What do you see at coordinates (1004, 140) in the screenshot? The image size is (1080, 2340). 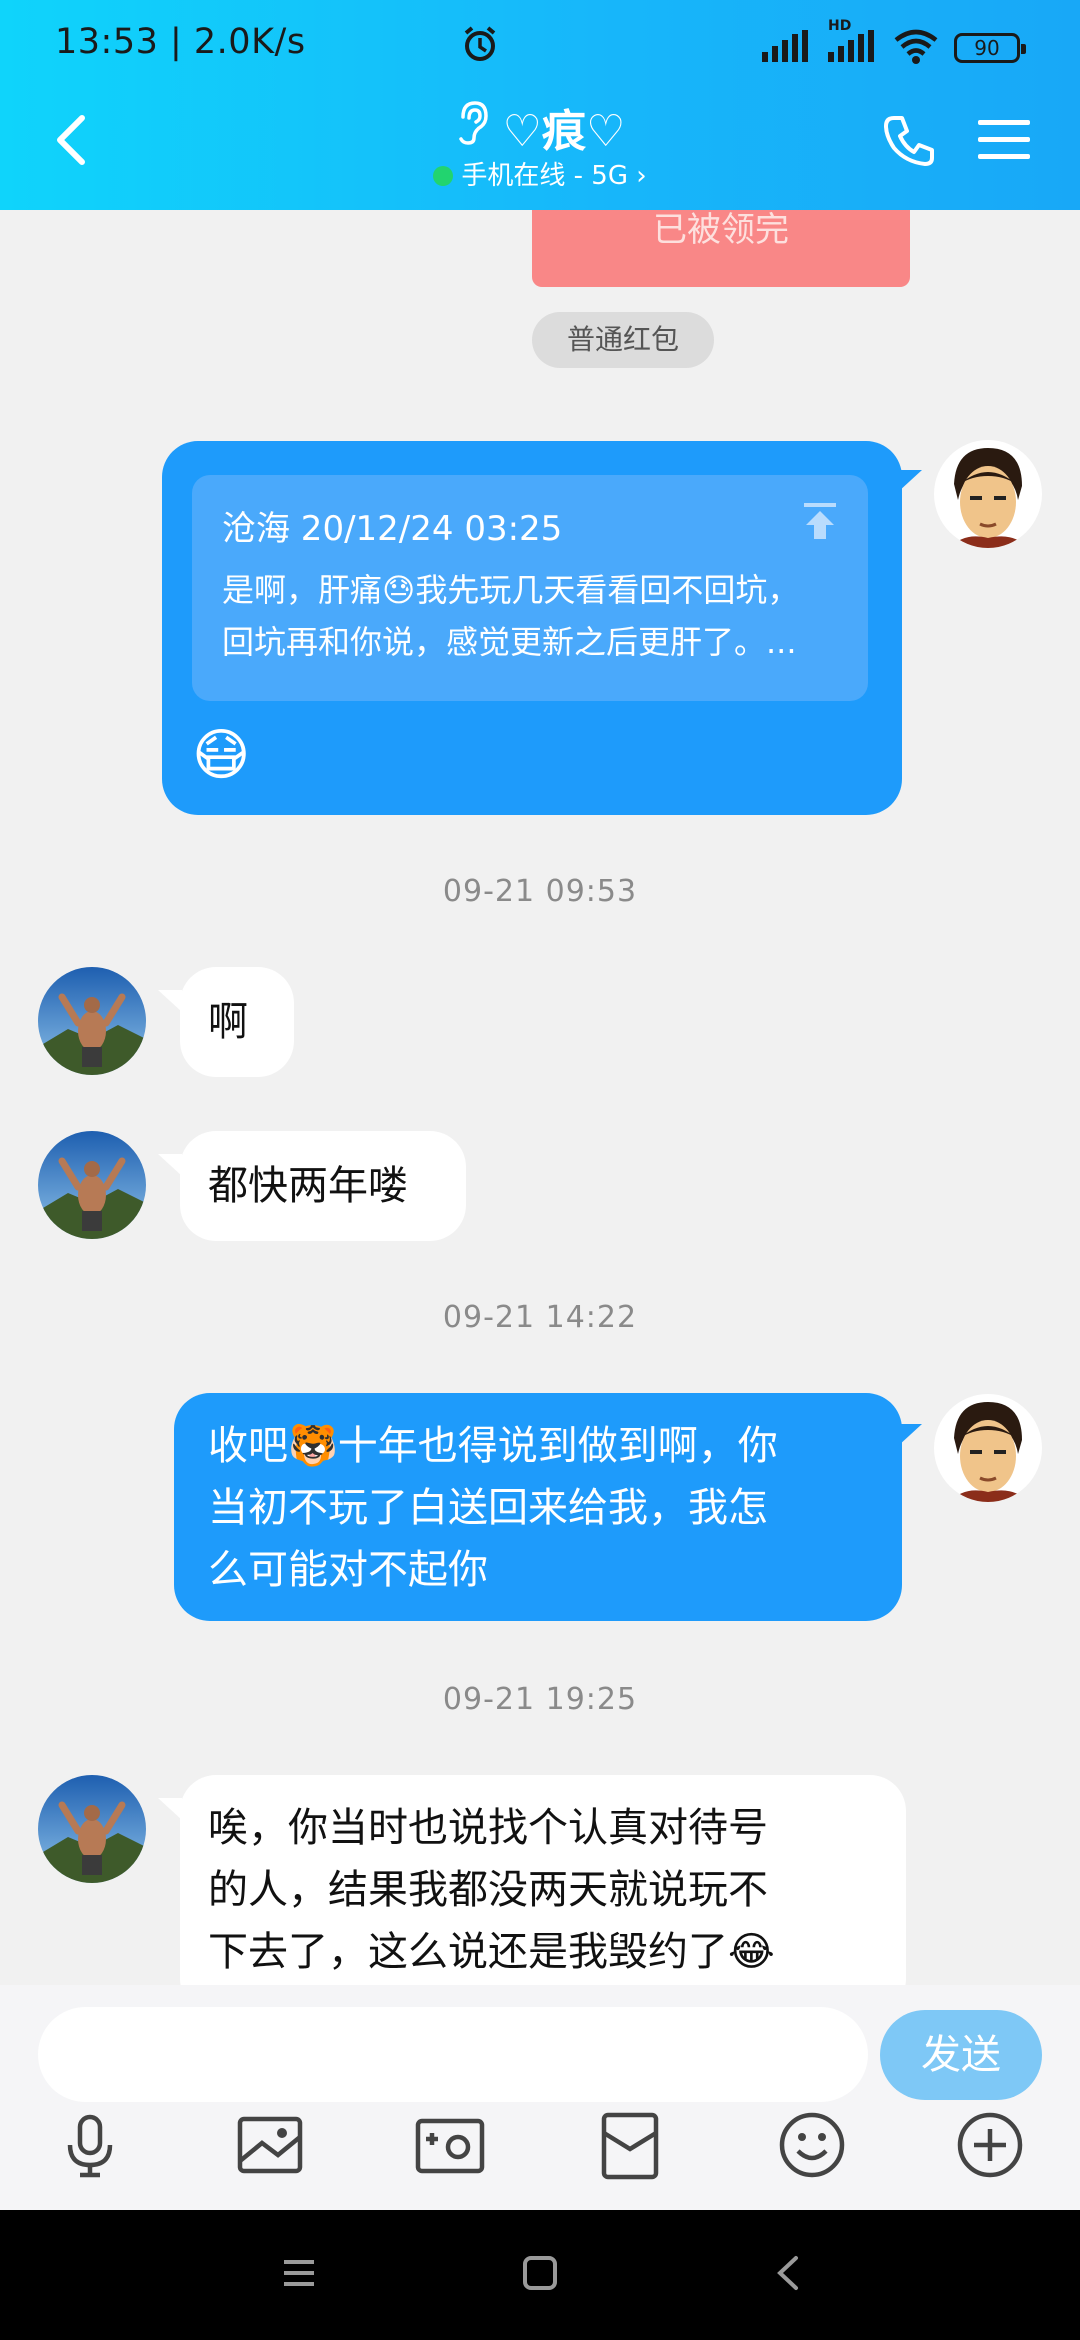 I see `menu-icon` at bounding box center [1004, 140].